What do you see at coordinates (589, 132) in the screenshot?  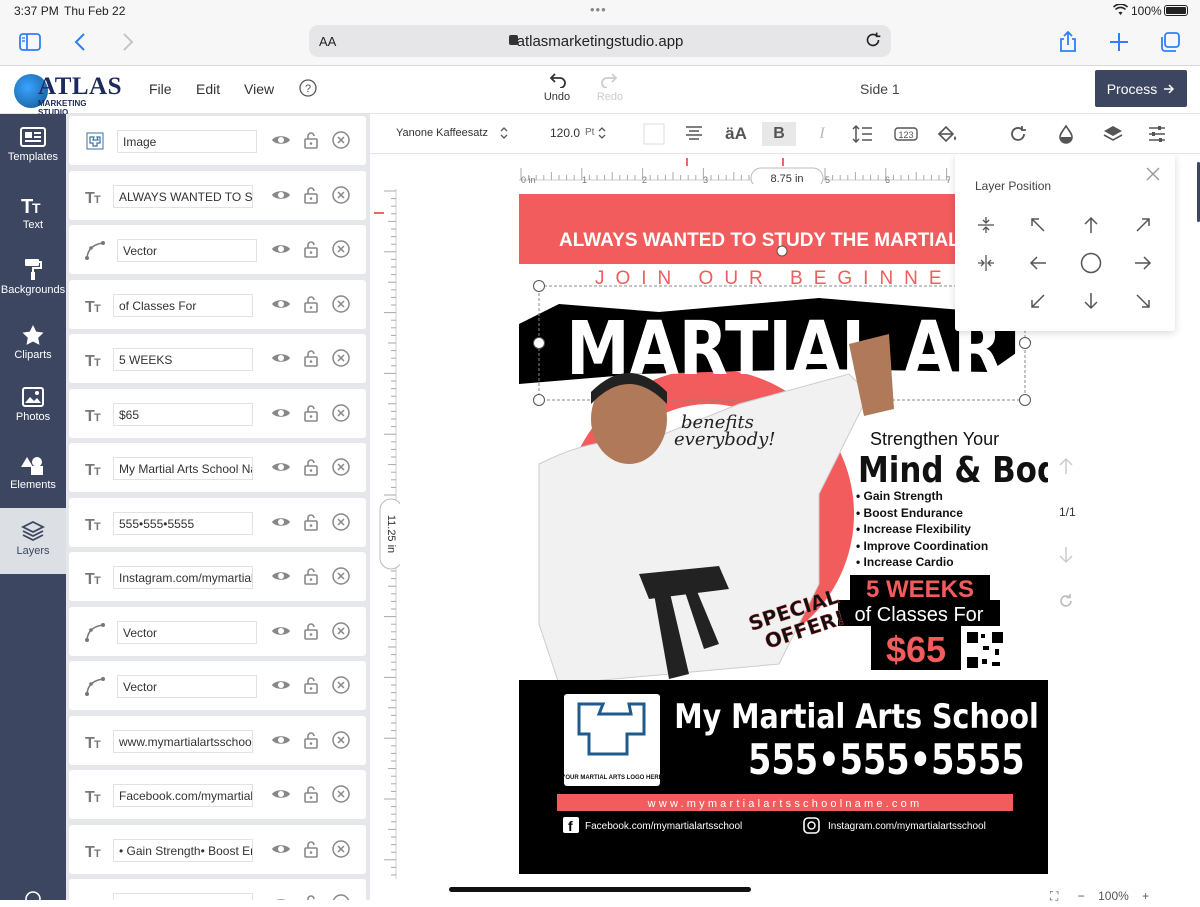 I see `font-size-unit: Pt` at bounding box center [589, 132].